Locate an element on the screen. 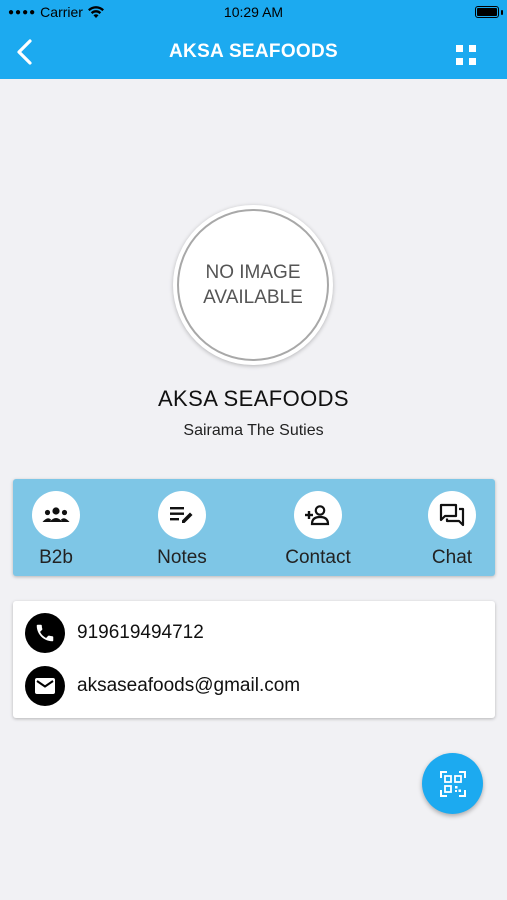 This screenshot has height=900, width=507. company-subtitle: Sairama The Suties is located at coordinates (253, 430).